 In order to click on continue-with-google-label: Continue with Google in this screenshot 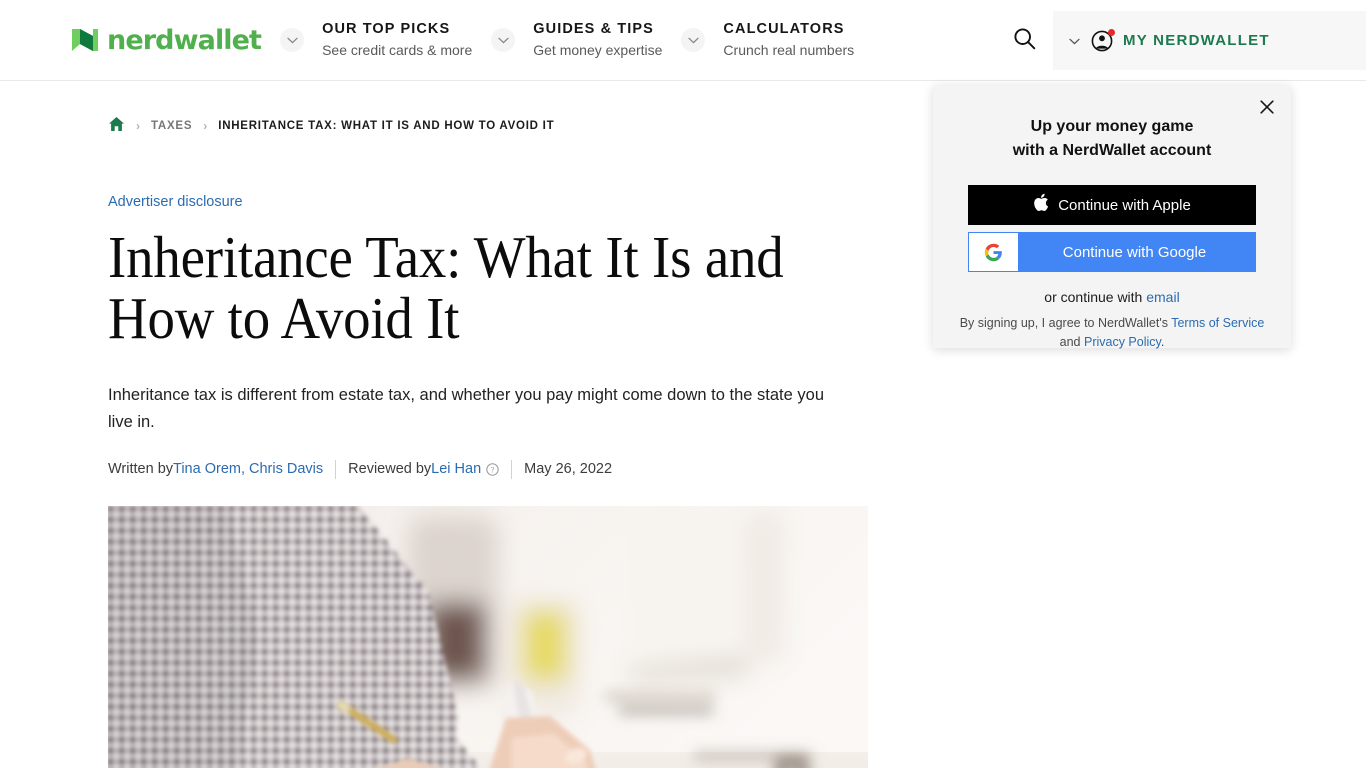, I will do `click(1134, 252)`.